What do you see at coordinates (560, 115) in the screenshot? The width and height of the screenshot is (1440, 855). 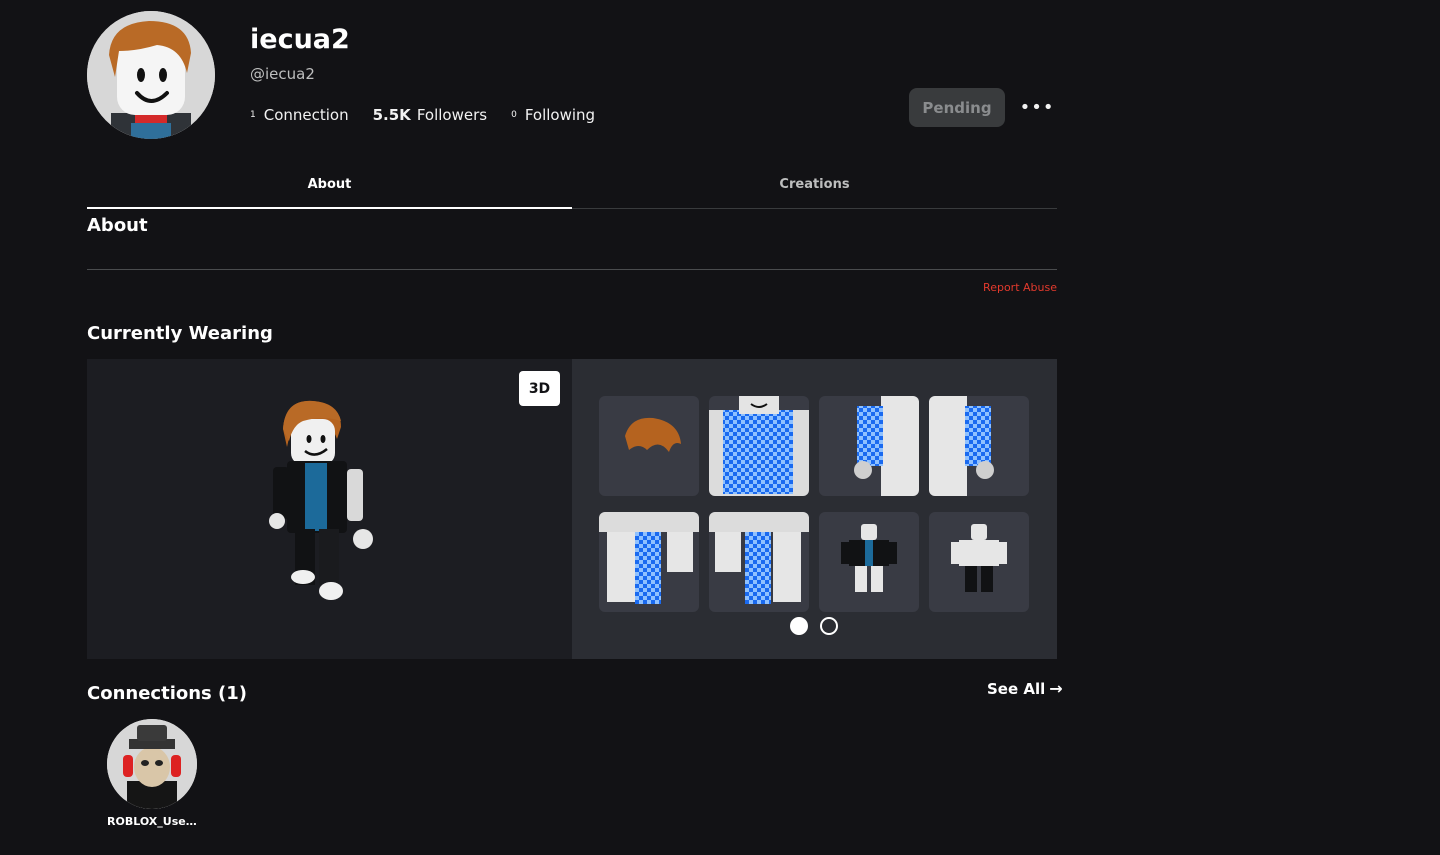 I see `following-label: Following` at bounding box center [560, 115].